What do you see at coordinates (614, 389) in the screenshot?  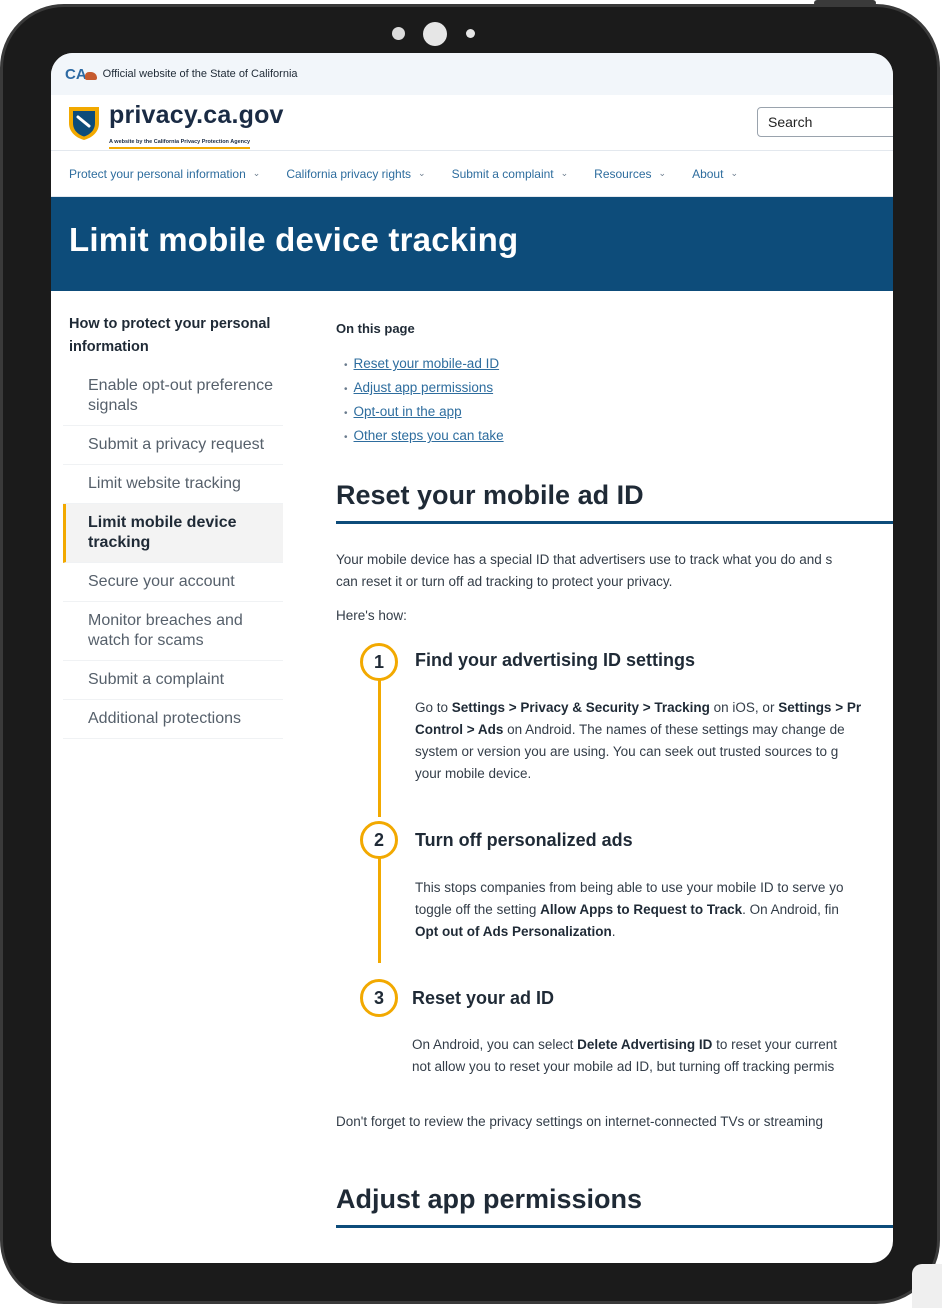 I see `toc-link-app-permissions: • Adjust app permissions` at bounding box center [614, 389].